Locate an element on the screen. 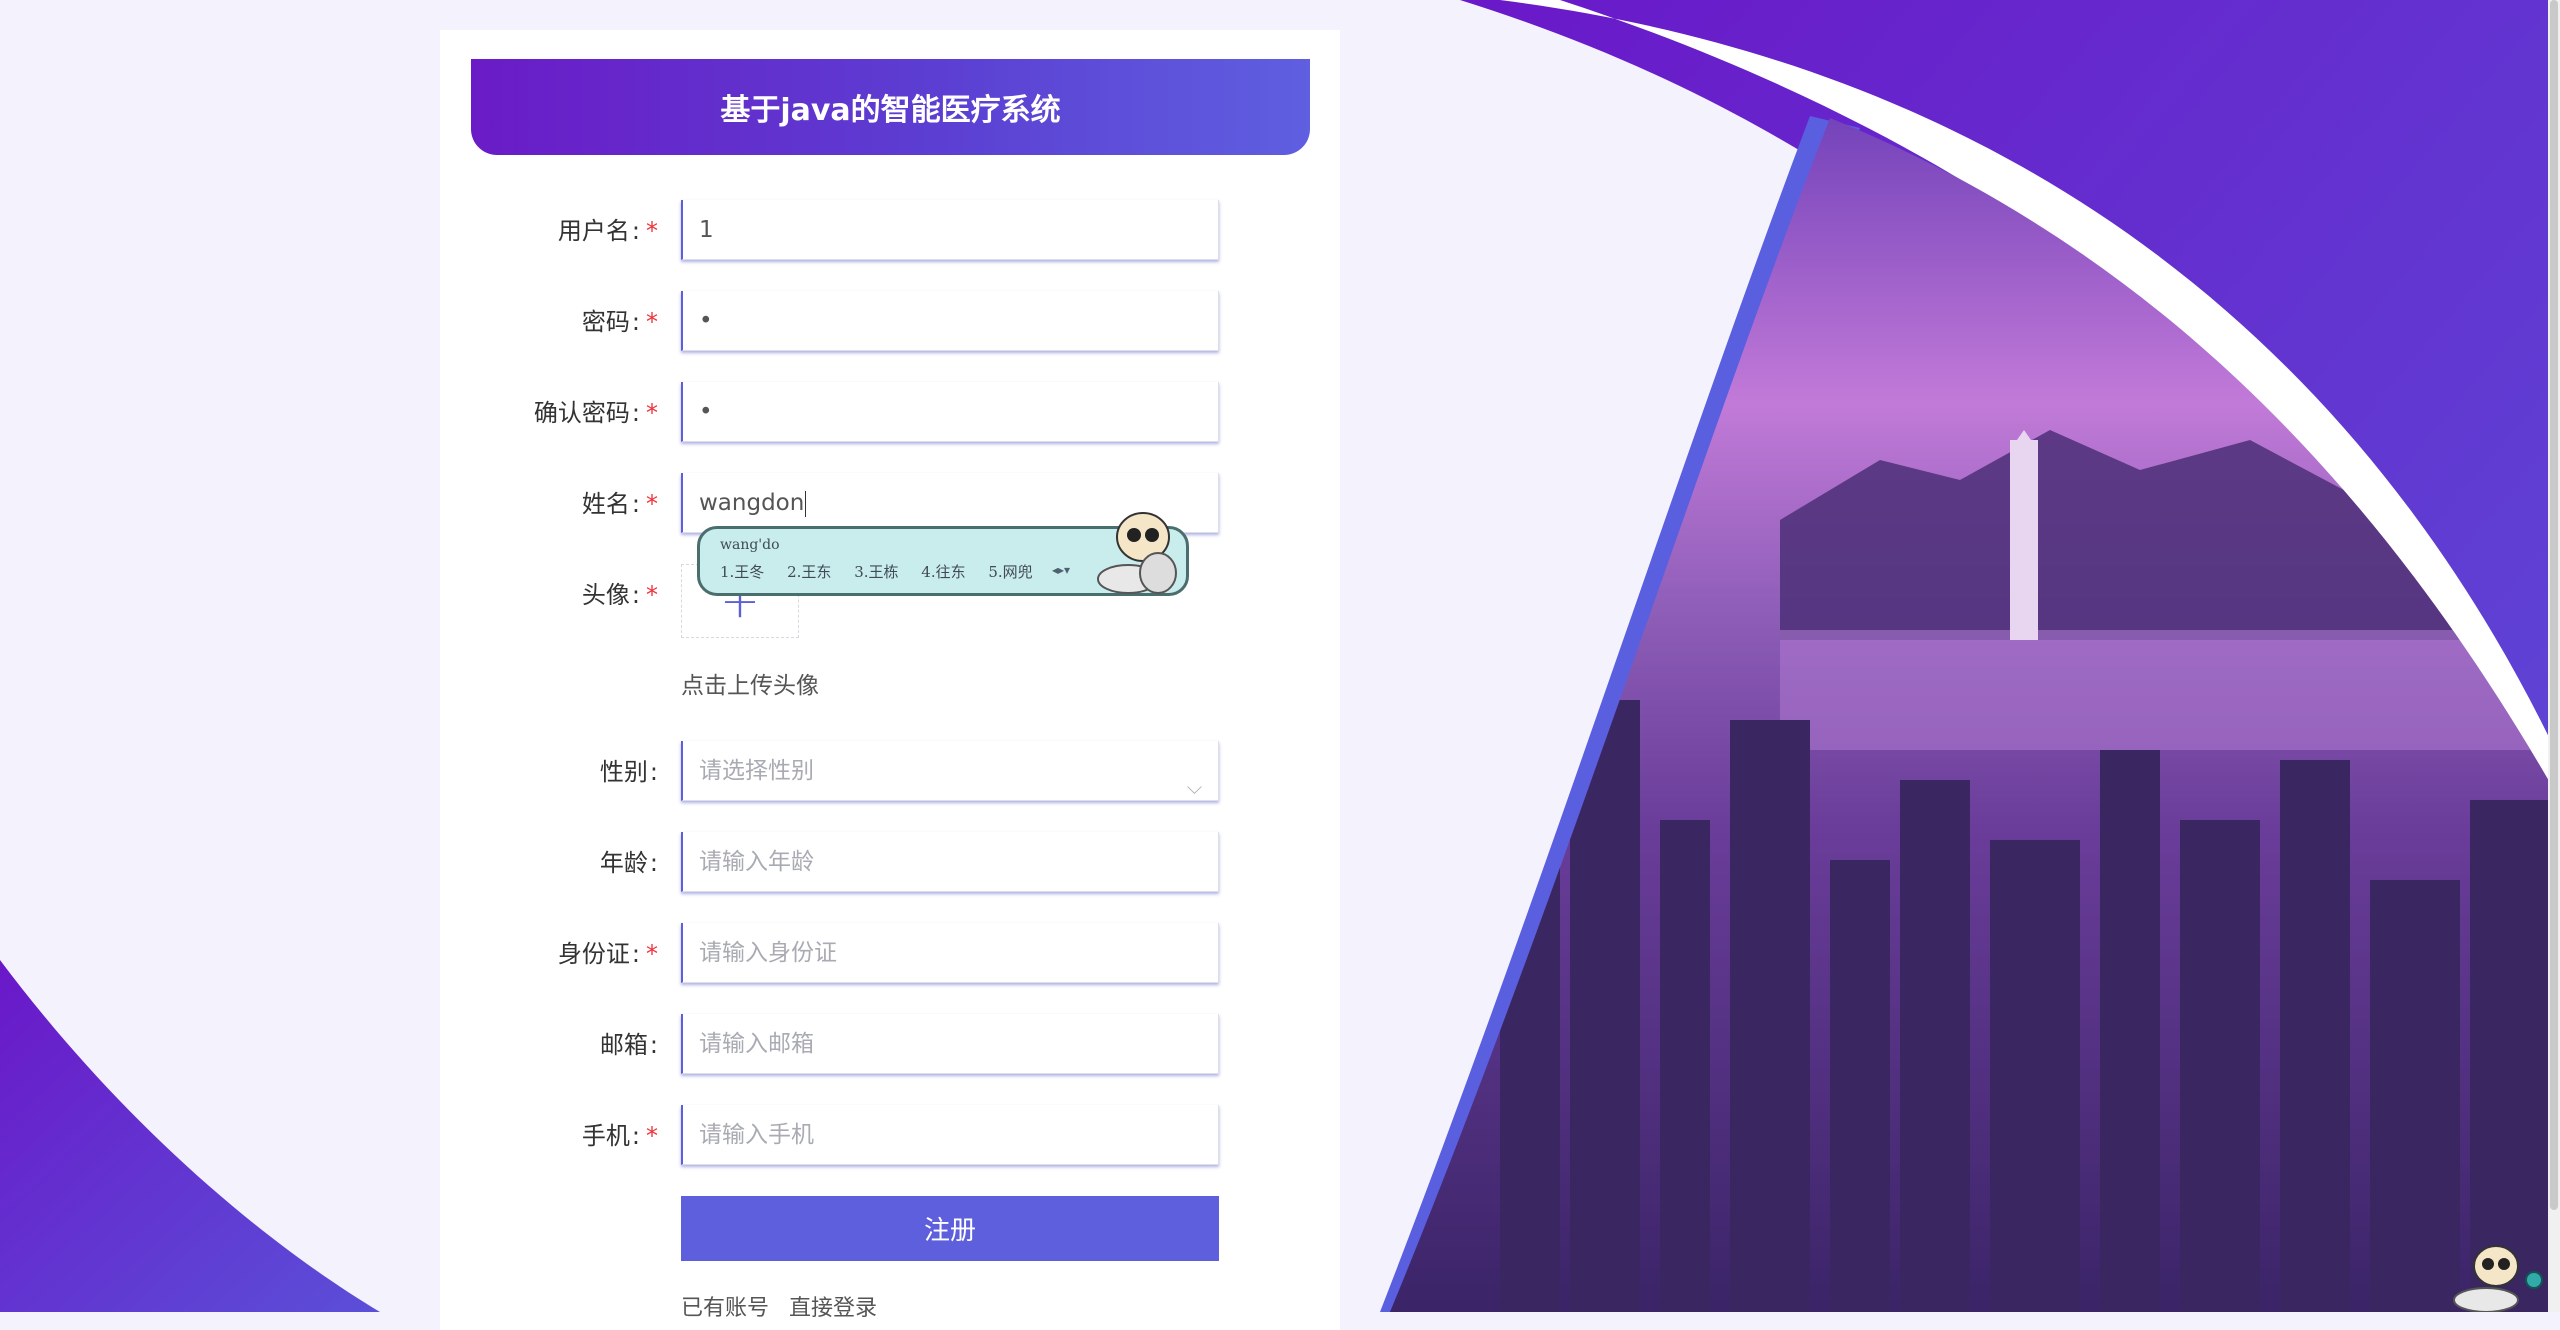 The height and width of the screenshot is (1330, 2560). phone-label: 手机: * is located at coordinates (619, 1136).